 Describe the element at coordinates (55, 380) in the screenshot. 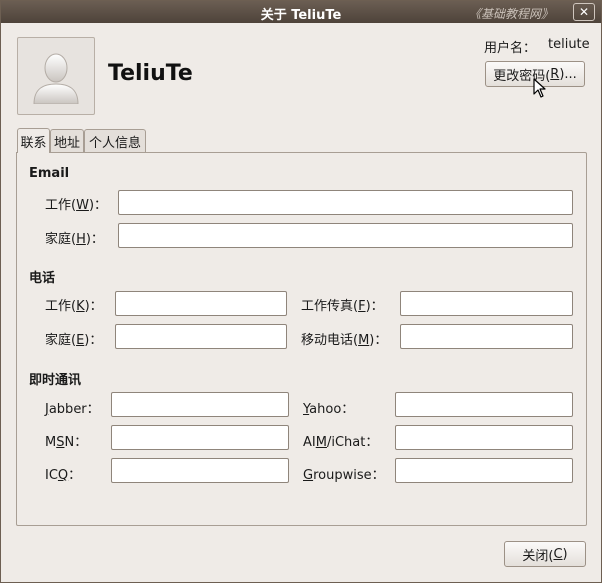

I see `im-section-title: 即时通讯` at that location.